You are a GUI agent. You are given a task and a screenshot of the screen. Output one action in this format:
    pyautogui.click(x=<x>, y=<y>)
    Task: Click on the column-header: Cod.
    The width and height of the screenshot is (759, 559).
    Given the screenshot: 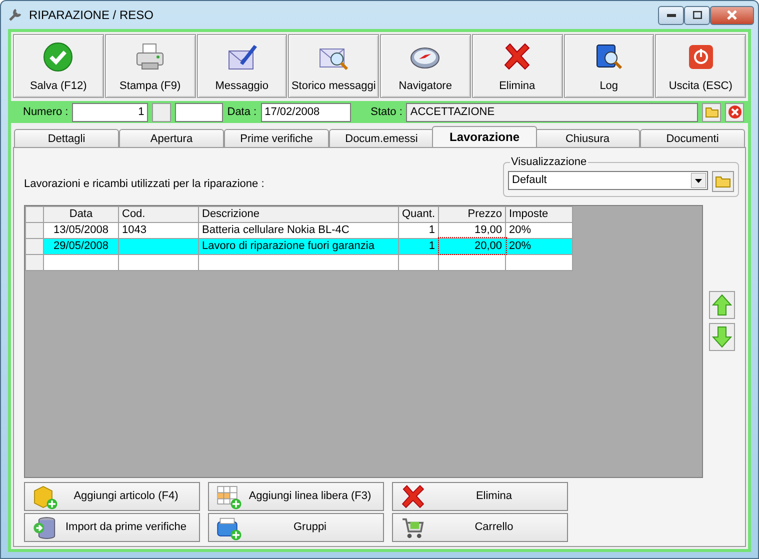 What is the action you would take?
    pyautogui.click(x=158, y=214)
    